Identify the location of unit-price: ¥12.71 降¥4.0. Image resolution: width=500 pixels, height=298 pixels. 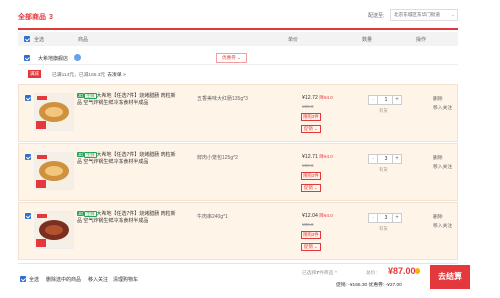
(317, 157).